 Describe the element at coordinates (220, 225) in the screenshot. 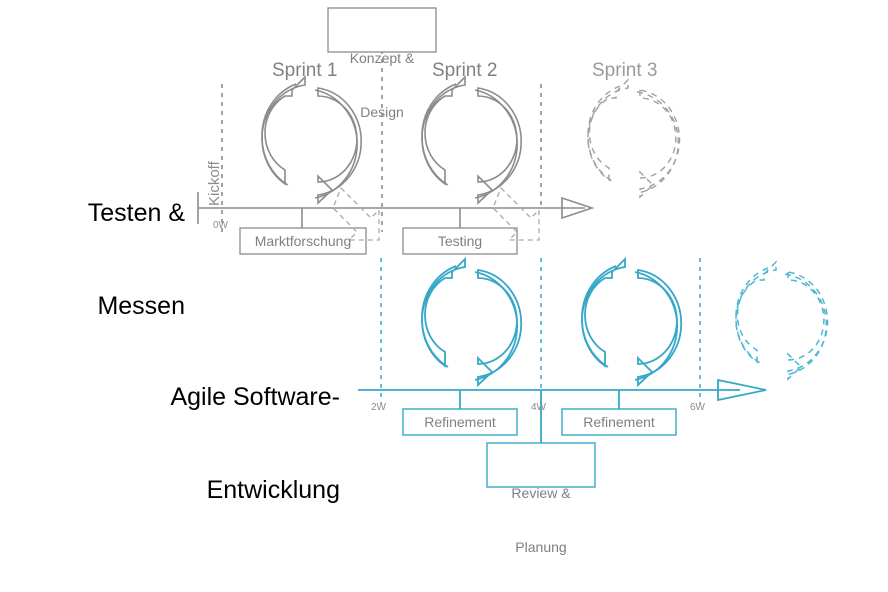

I see `tick-label-0w: 0W` at that location.